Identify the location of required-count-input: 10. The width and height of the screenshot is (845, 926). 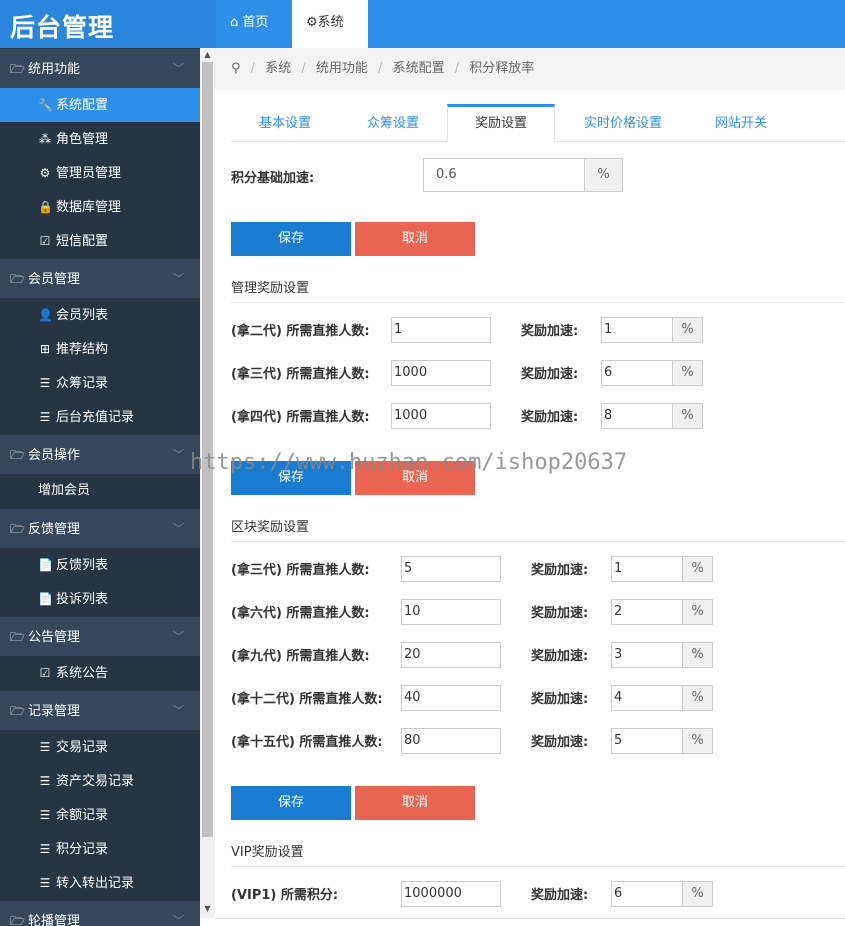
(451, 612).